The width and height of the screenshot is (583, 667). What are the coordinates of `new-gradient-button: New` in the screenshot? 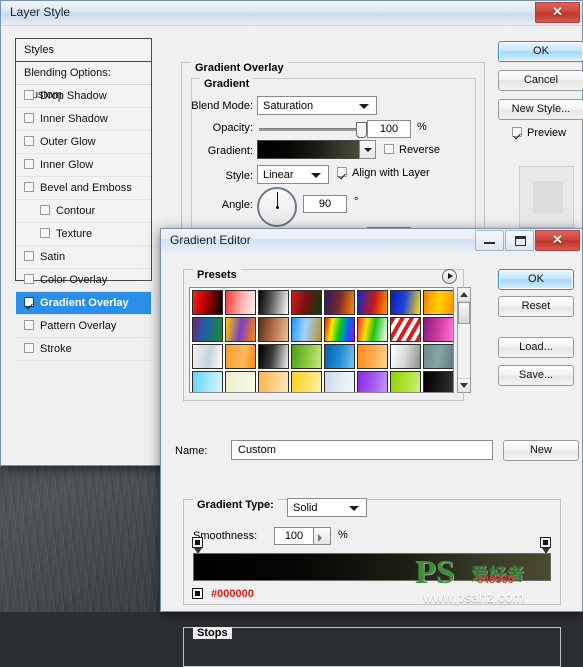 It's located at (541, 450).